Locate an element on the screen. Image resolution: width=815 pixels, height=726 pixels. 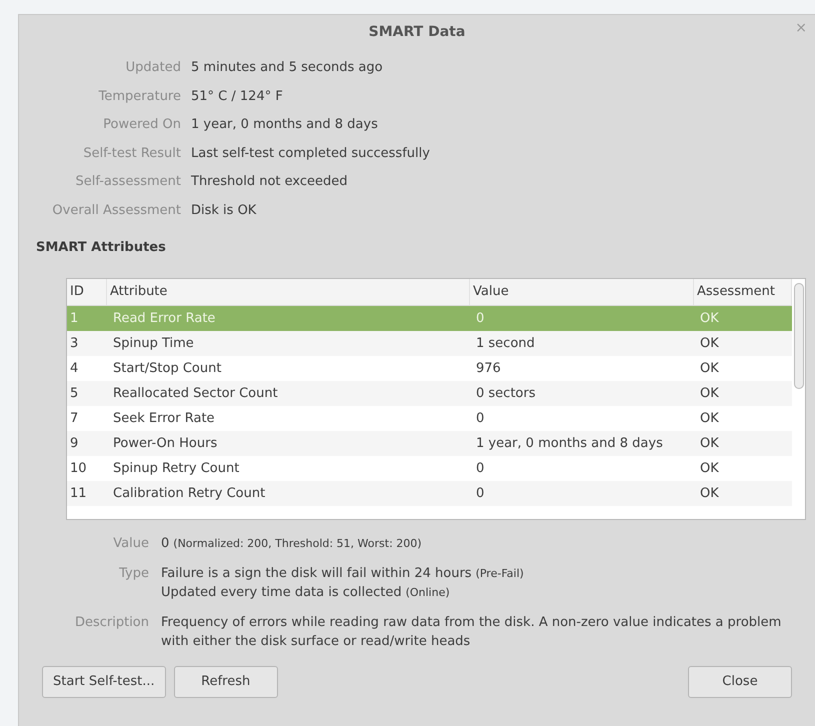
table-cell-text: Seek Error Rate is located at coordinates (164, 419).